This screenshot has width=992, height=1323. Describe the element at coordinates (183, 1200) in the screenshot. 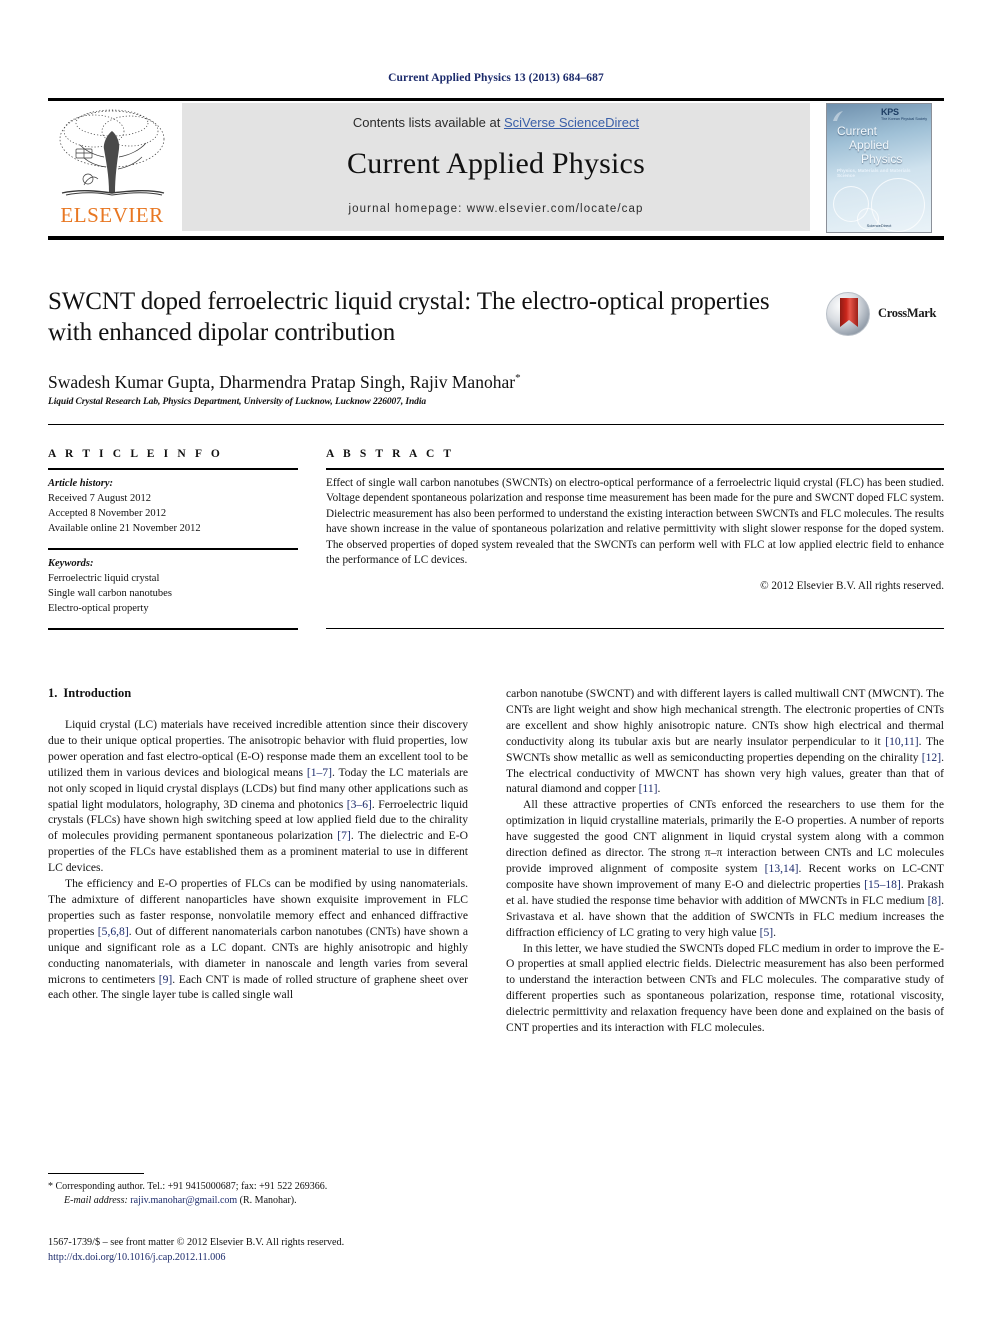

I see `email-link: rajiv.manohar@gmail.com` at that location.